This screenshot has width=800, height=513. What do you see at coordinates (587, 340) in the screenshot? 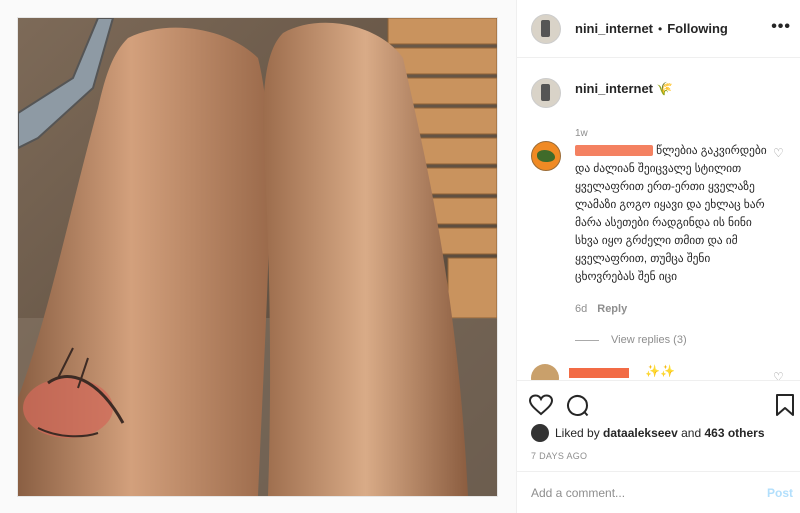
I see `replies-divider` at bounding box center [587, 340].